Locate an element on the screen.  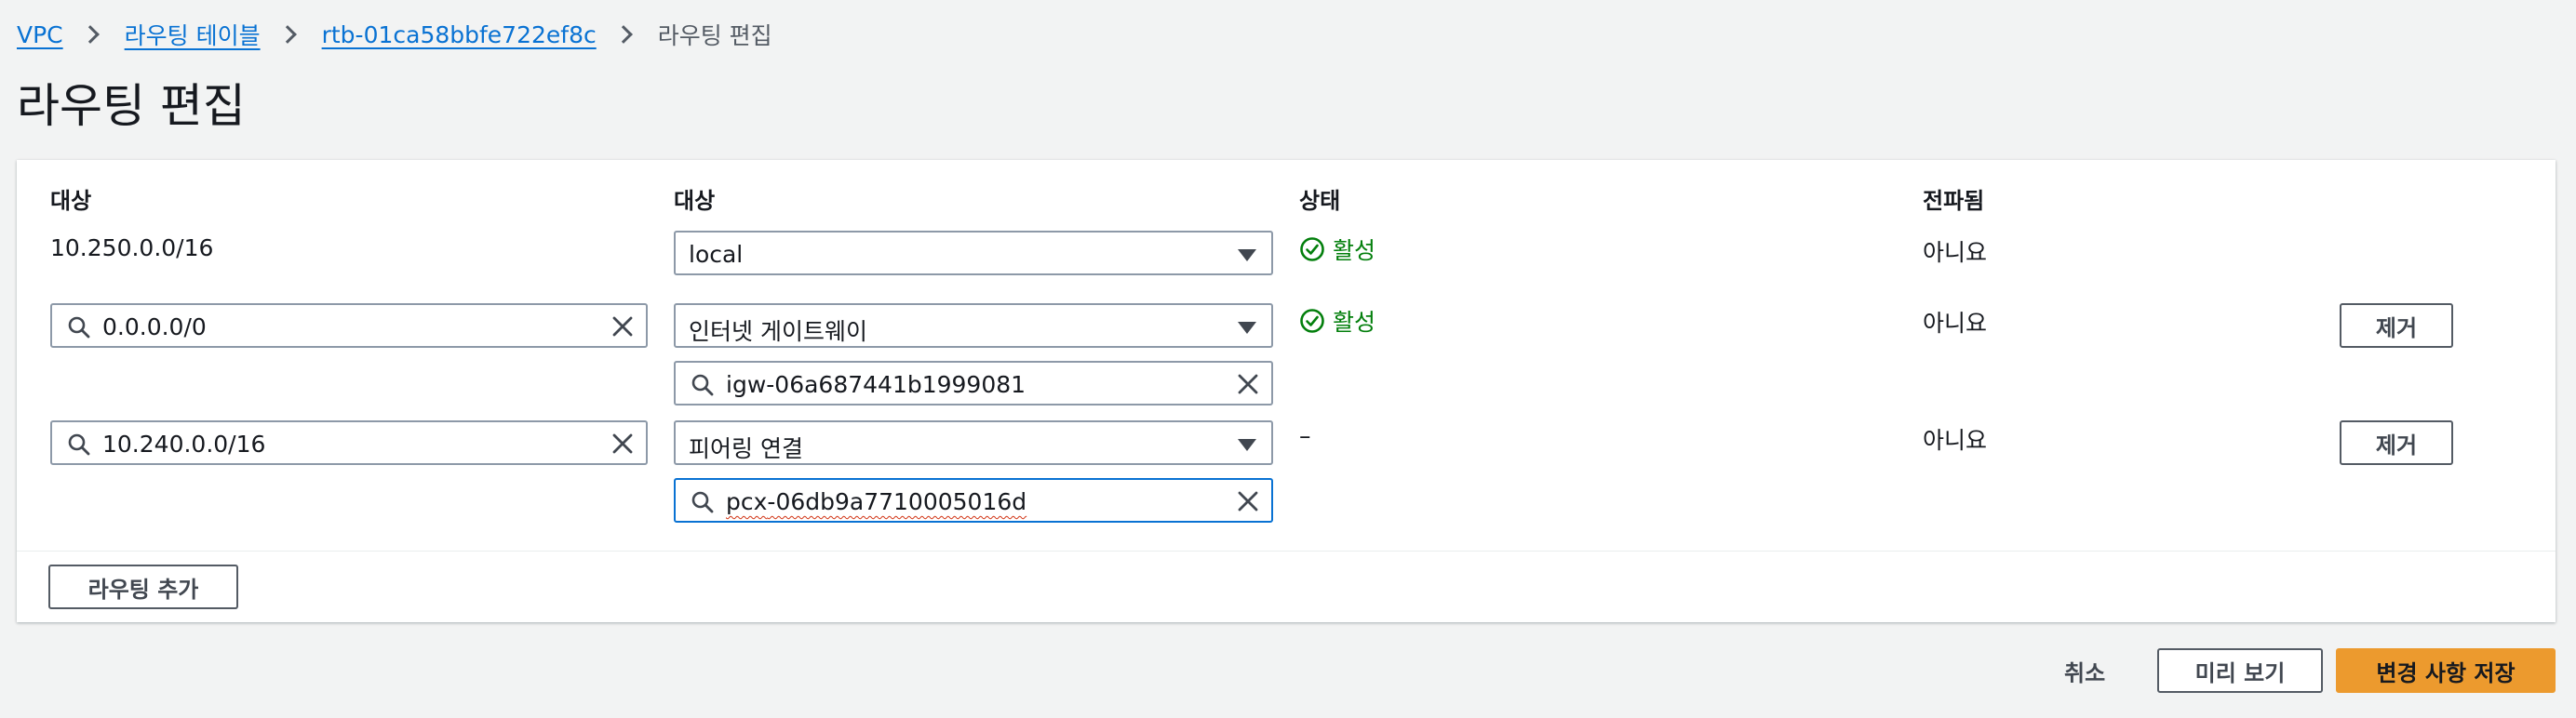
cancel-button: 취소 is located at coordinates (2084, 671).